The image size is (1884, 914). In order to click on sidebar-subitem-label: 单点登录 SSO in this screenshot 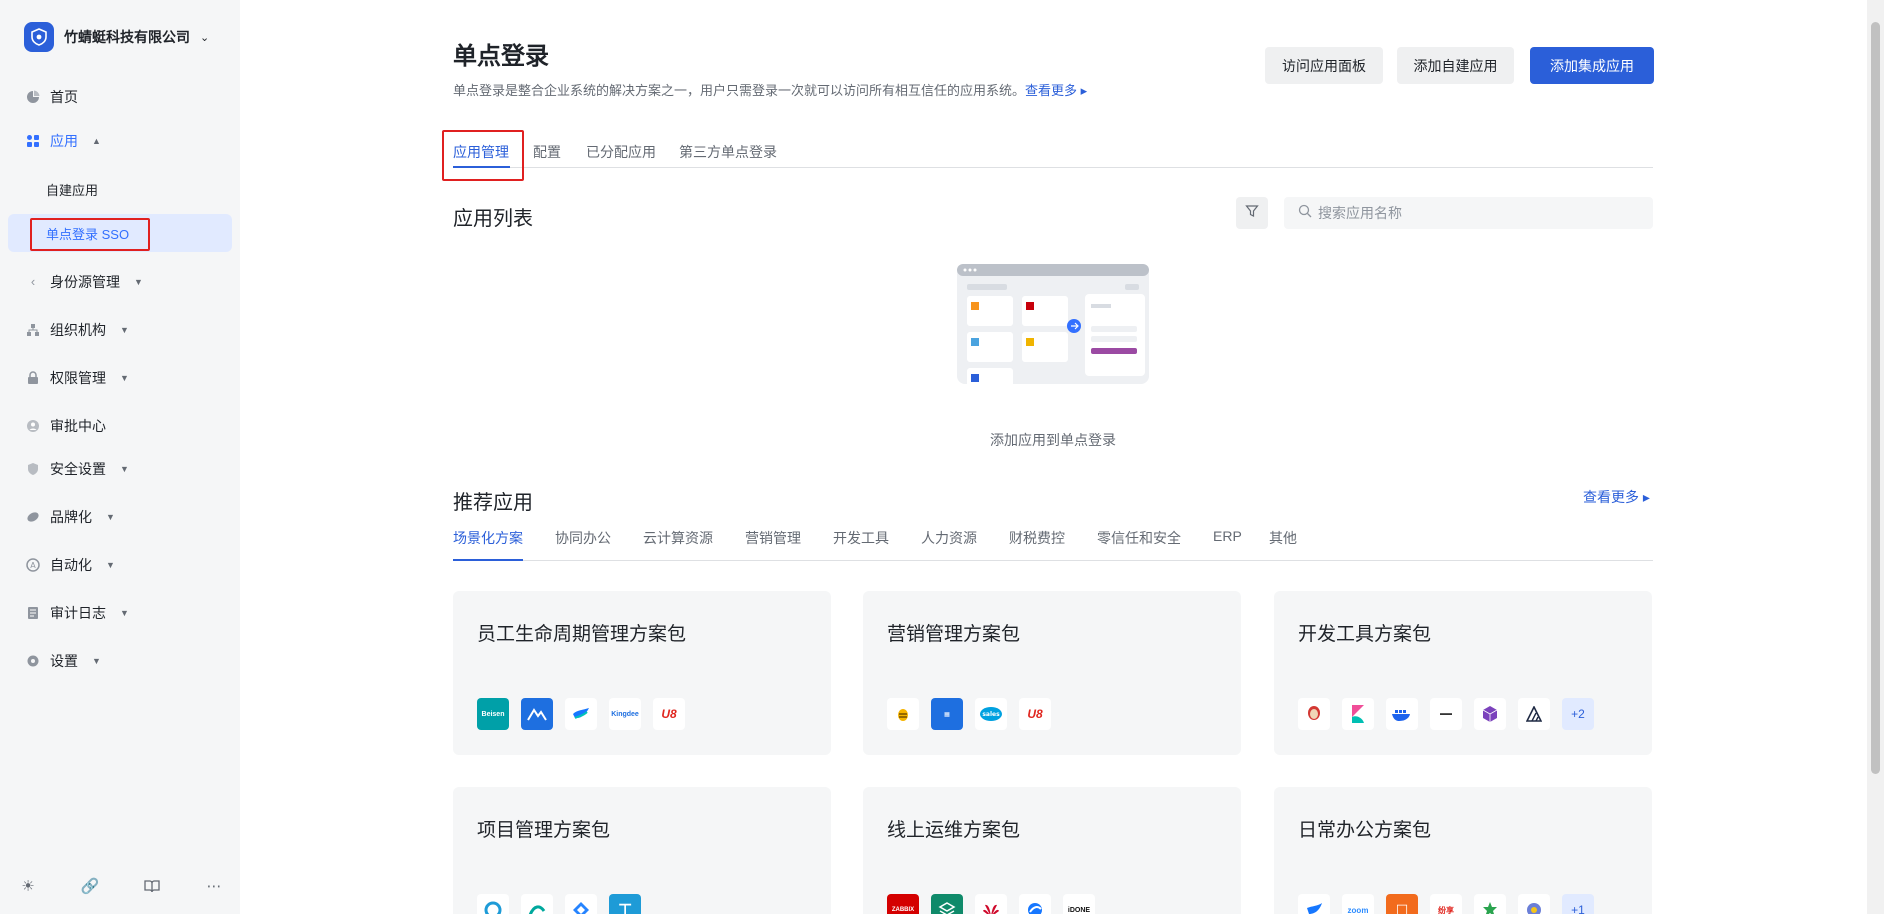, I will do `click(88, 234)`.